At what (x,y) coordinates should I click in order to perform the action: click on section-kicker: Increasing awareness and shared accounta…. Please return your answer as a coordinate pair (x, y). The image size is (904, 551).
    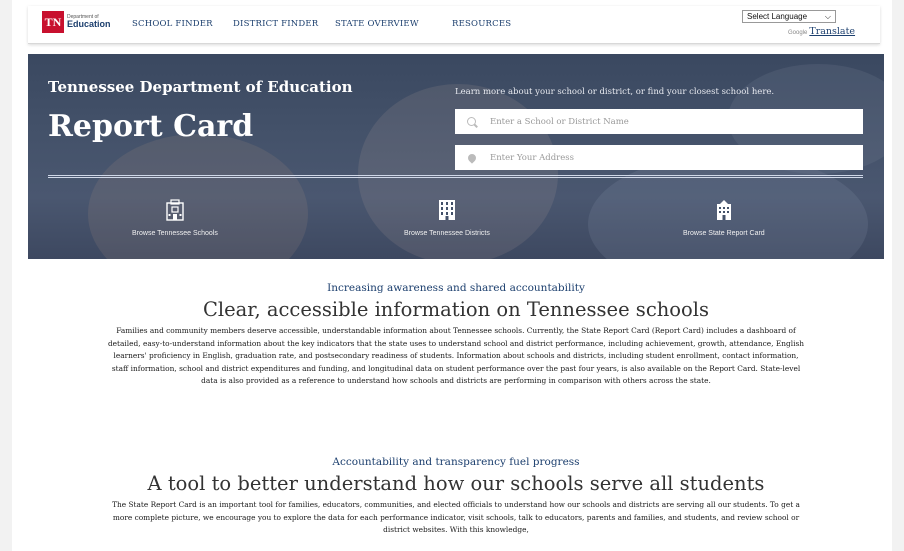
    Looking at the image, I should click on (456, 288).